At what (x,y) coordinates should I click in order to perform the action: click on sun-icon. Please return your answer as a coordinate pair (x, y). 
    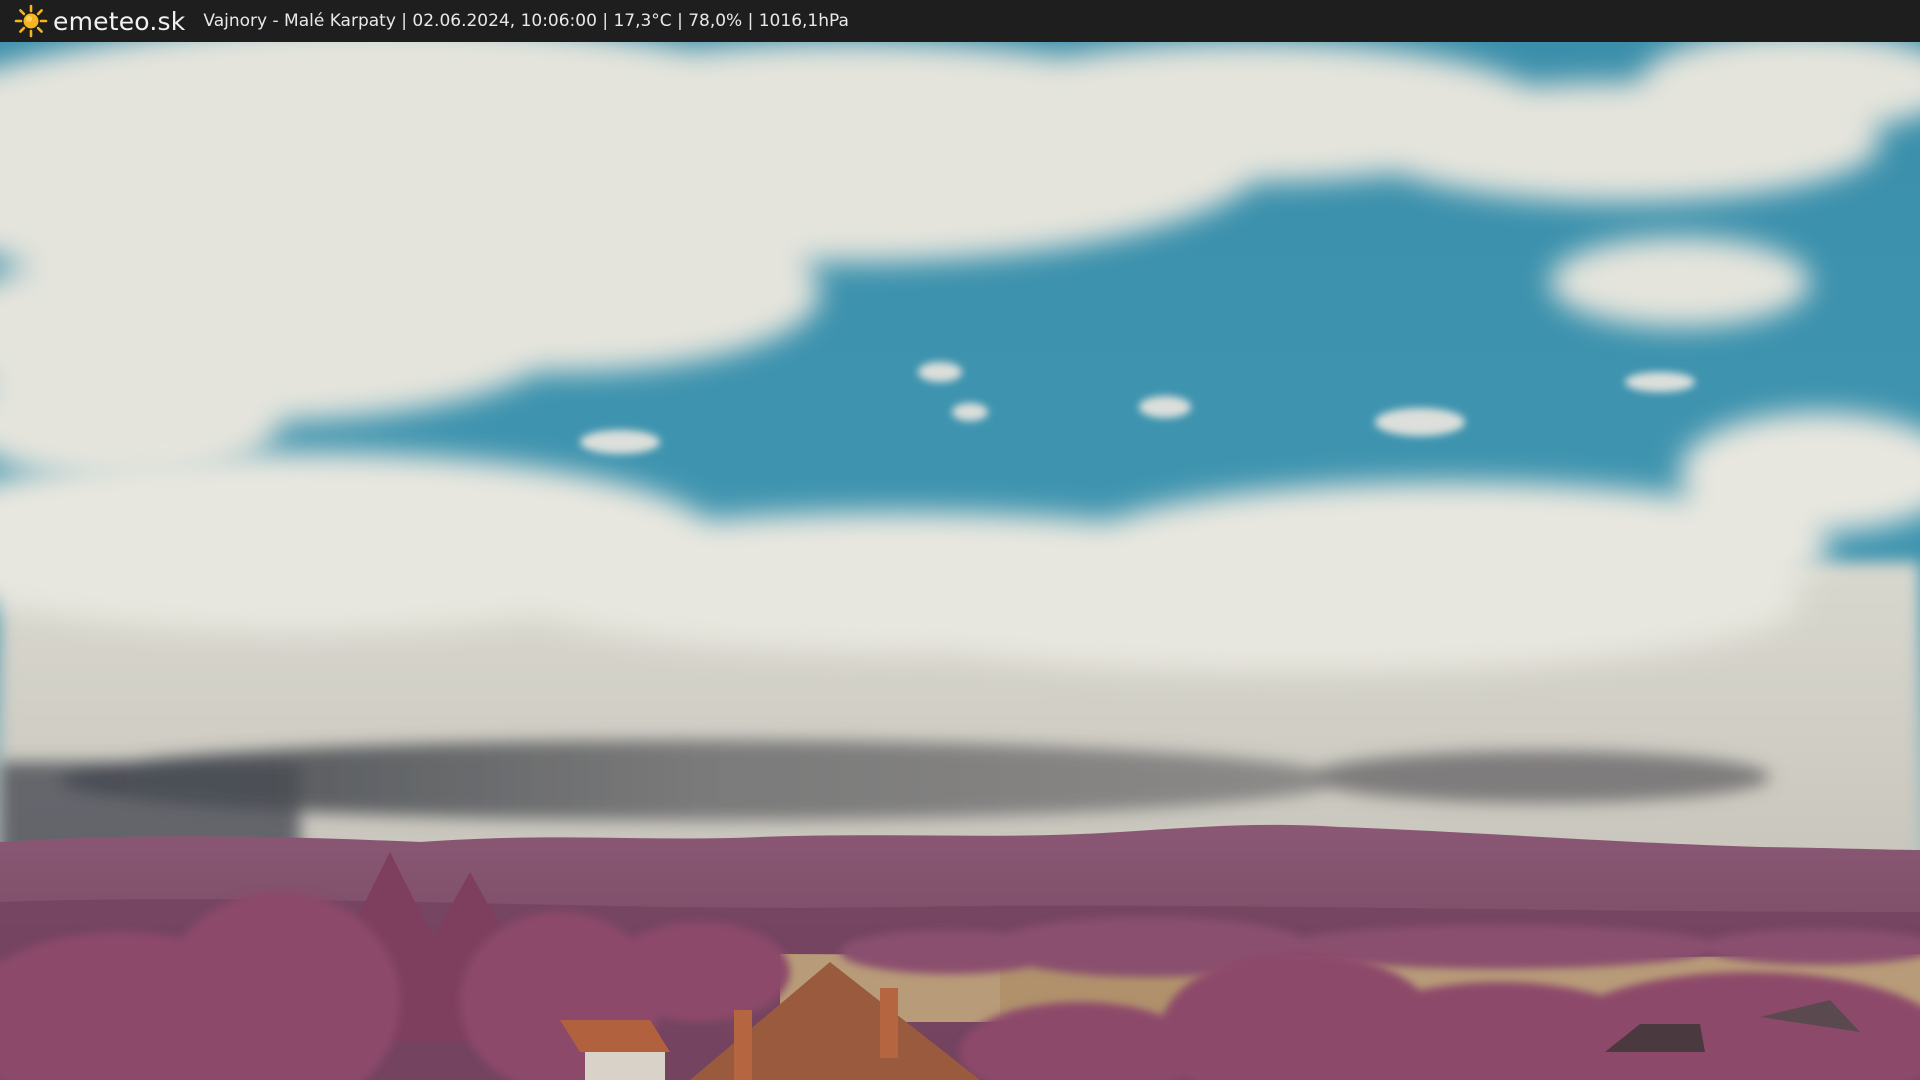
    Looking at the image, I should click on (31, 21).